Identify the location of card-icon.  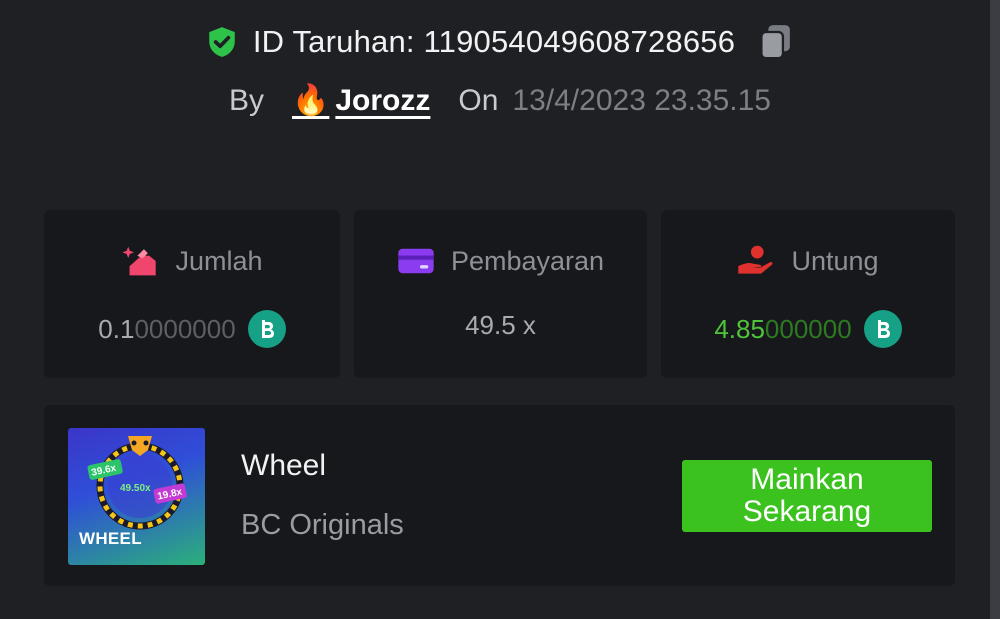
(416, 261).